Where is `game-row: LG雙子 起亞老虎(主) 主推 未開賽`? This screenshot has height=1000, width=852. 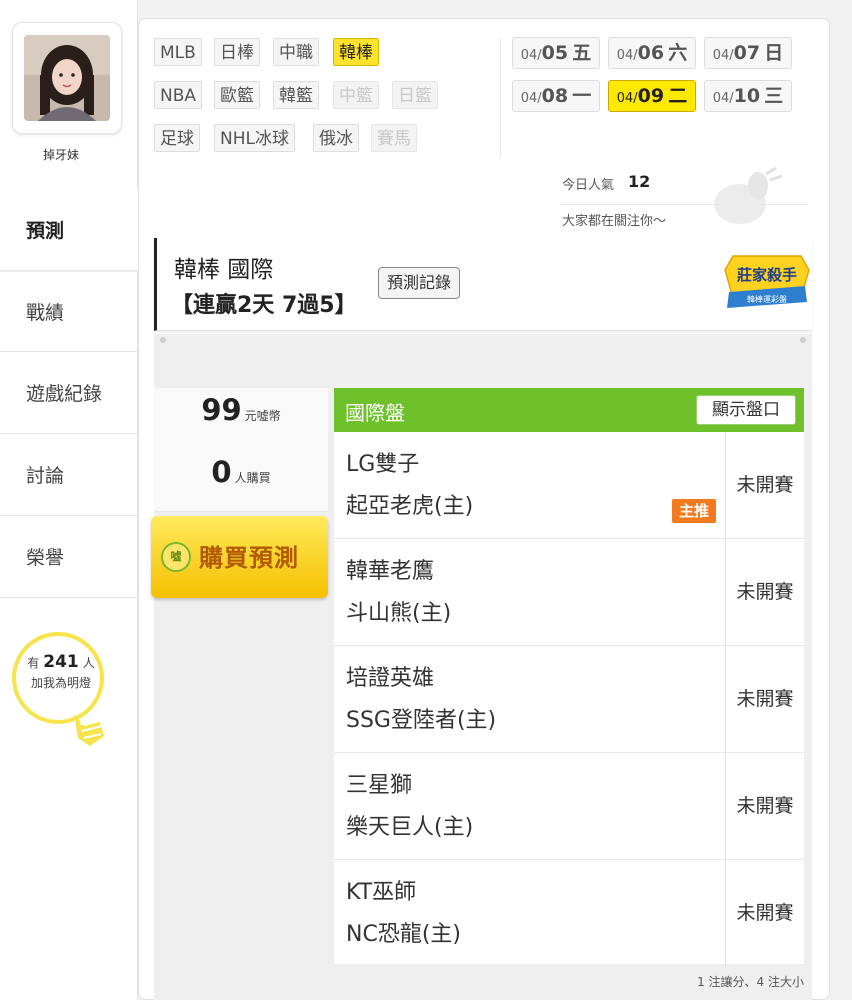 game-row: LG雙子 起亞老虎(主) 主推 未開賽 is located at coordinates (569, 485).